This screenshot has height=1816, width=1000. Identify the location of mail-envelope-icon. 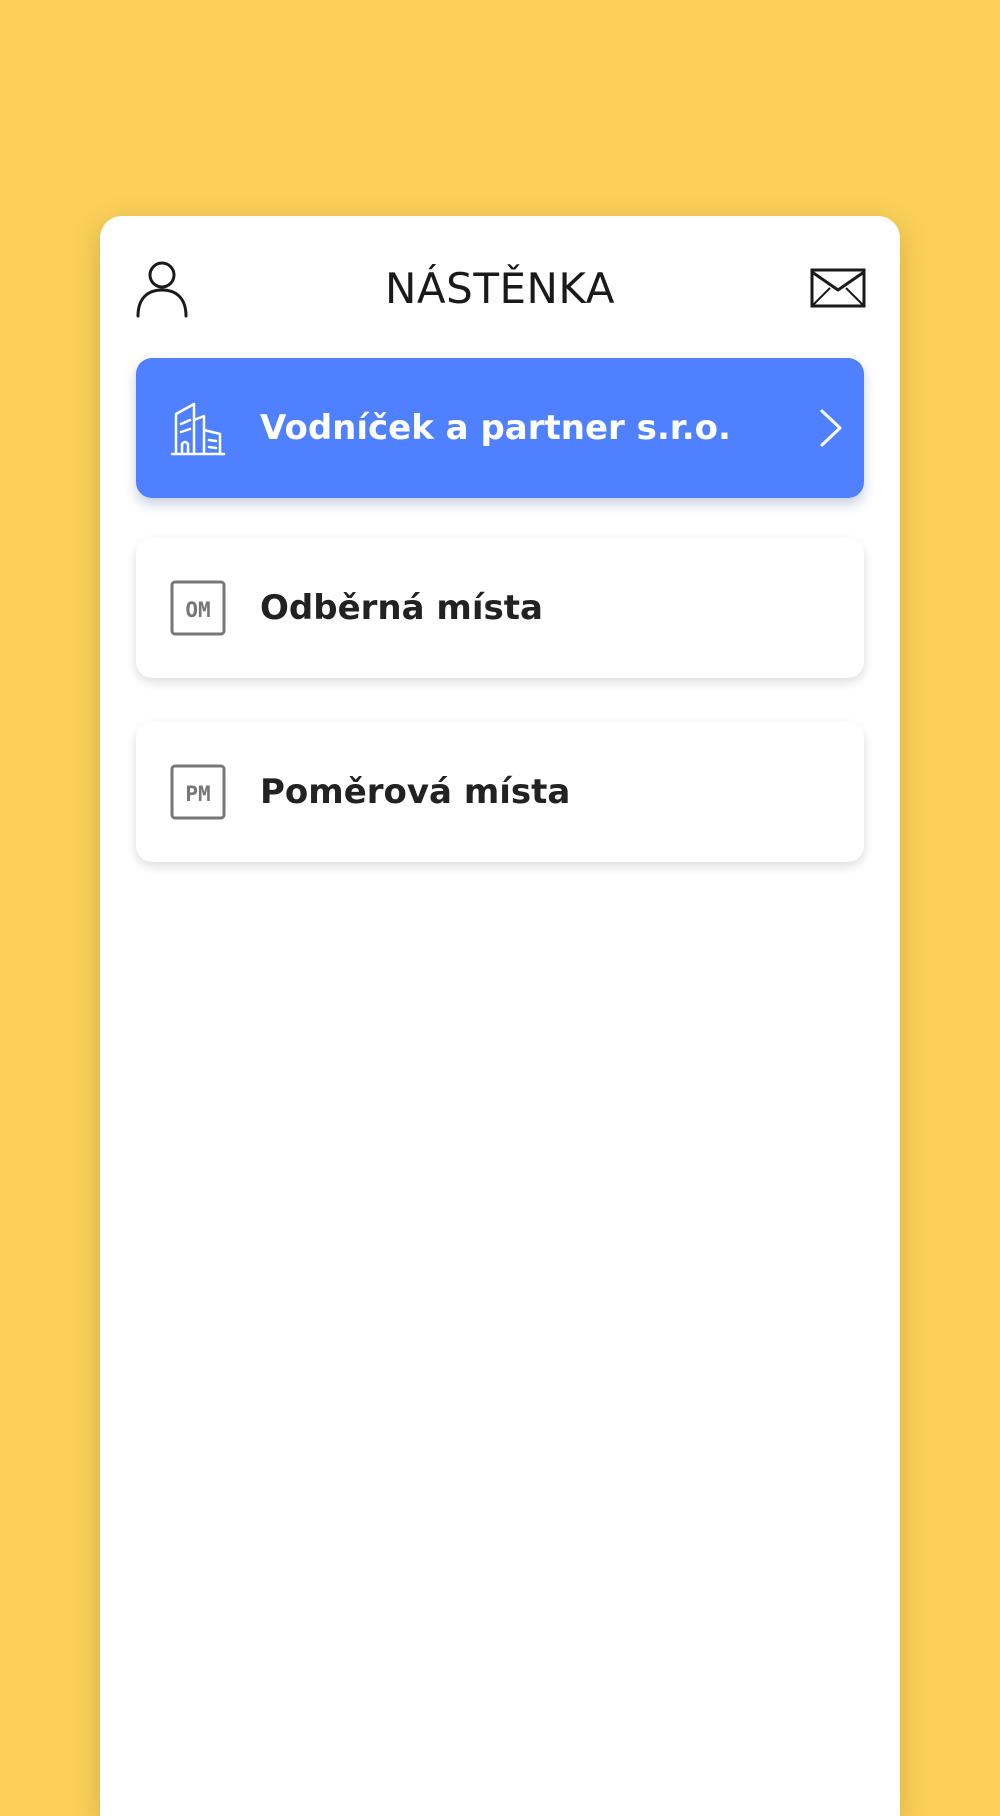
(838, 288).